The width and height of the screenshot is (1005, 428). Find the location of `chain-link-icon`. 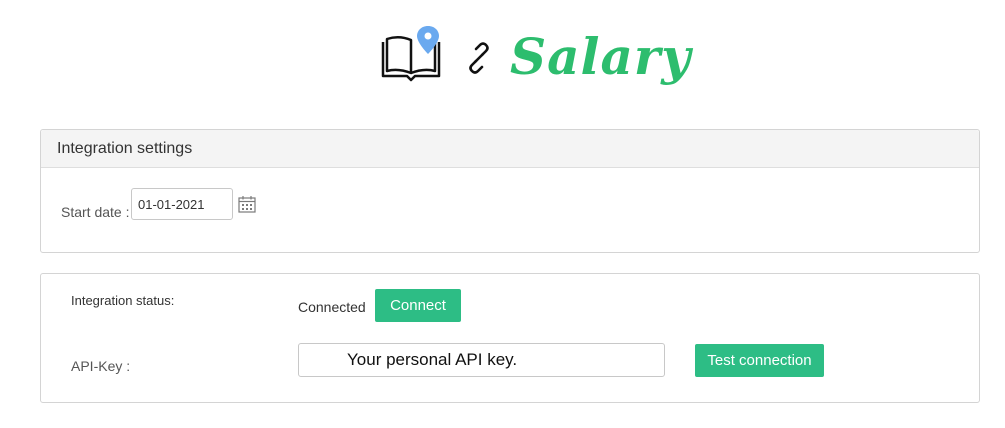

chain-link-icon is located at coordinates (479, 58).